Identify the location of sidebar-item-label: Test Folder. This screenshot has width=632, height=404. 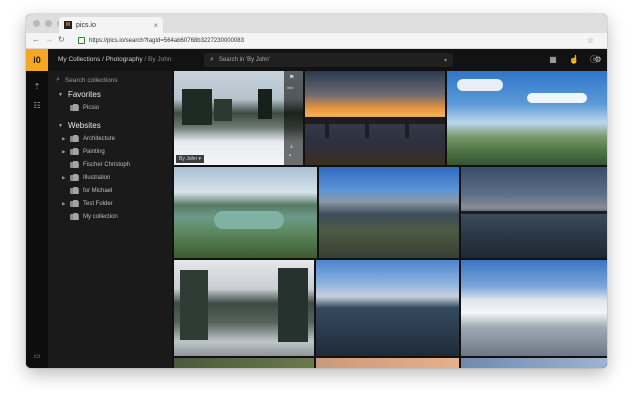
(98, 204).